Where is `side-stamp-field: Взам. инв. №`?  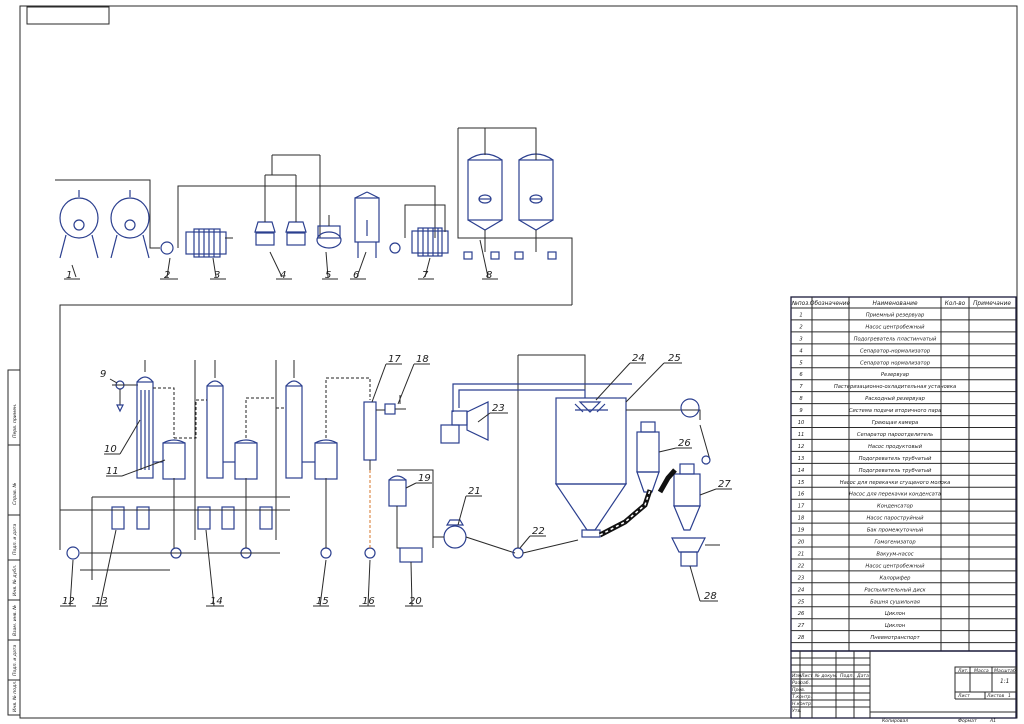 side-stamp-field: Взам. инв. № is located at coordinates (15, 620).